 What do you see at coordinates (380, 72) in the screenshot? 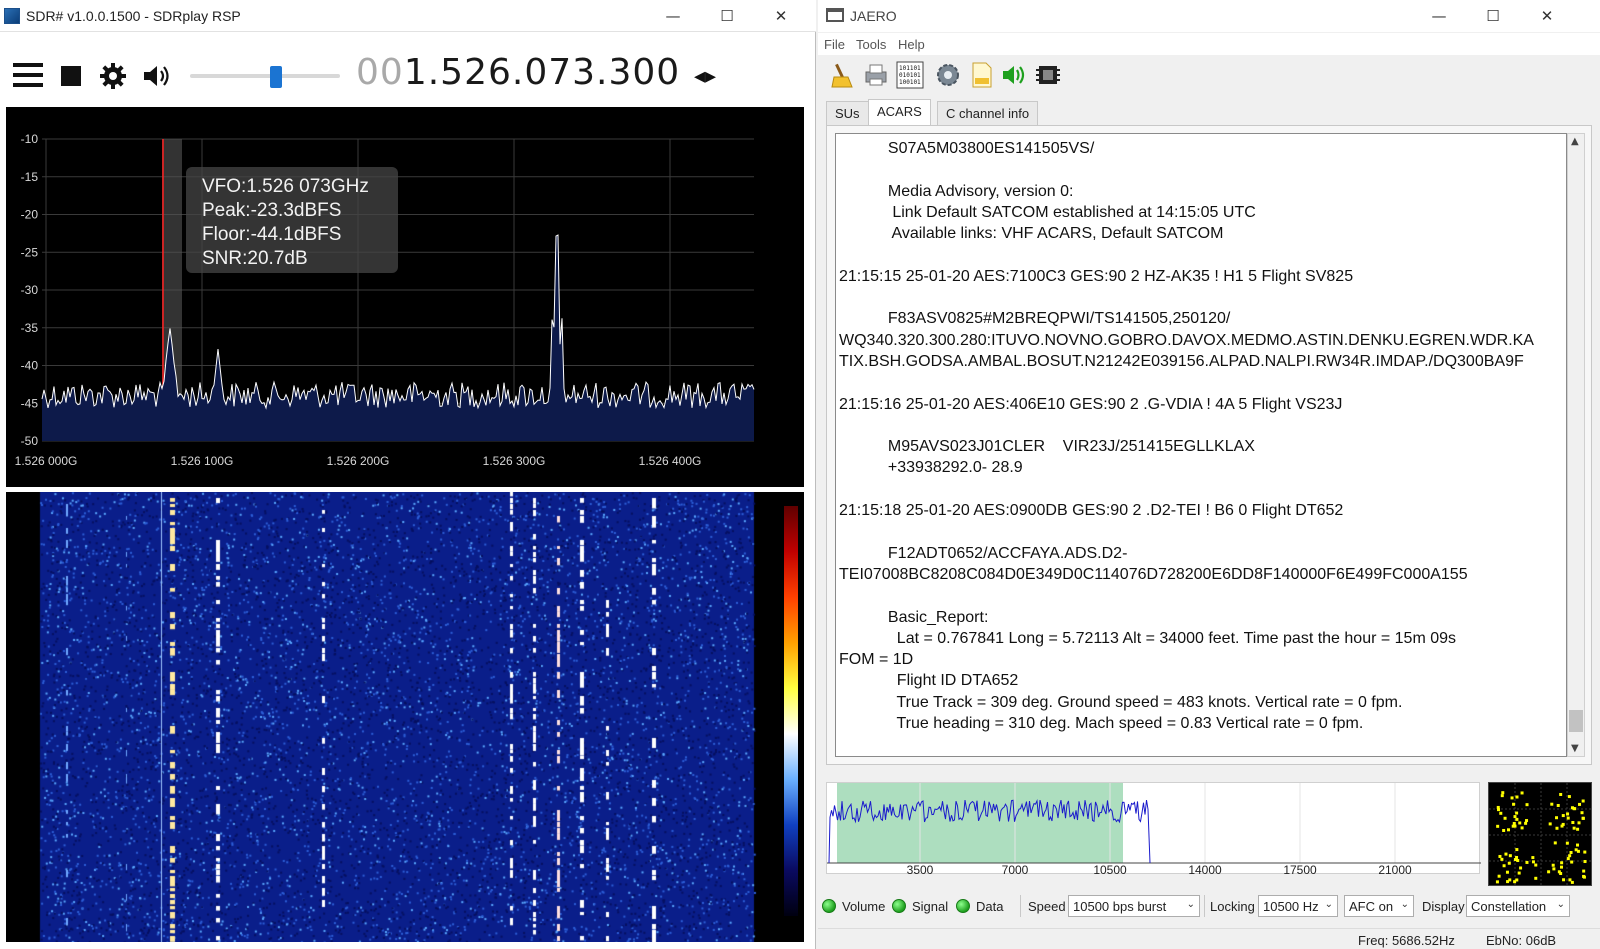
I see `frequency-prefix: 00` at bounding box center [380, 72].